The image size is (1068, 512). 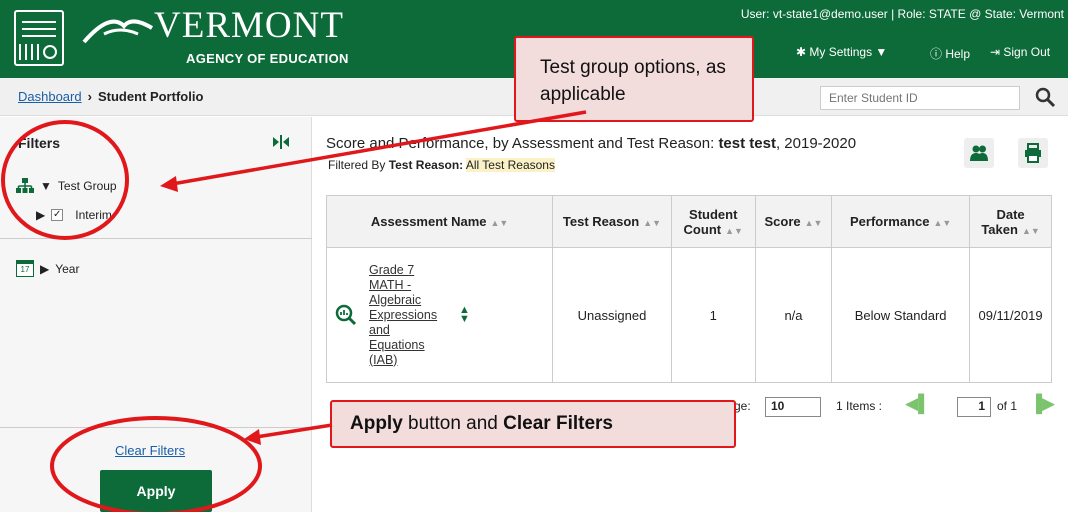 What do you see at coordinates (281, 143) in the screenshot?
I see `collapse-sidebar-icon` at bounding box center [281, 143].